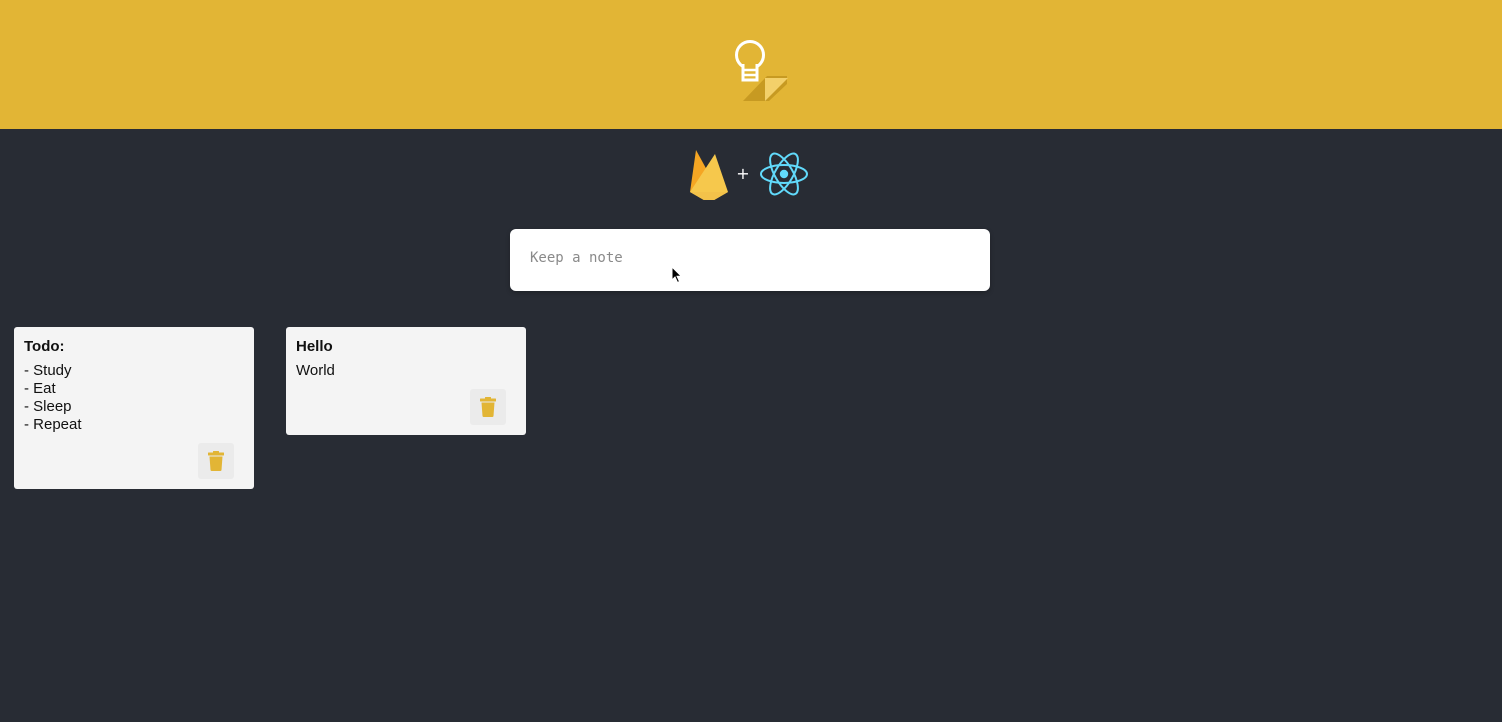 This screenshot has width=1502, height=722. I want to click on note-content: World, so click(315, 370).